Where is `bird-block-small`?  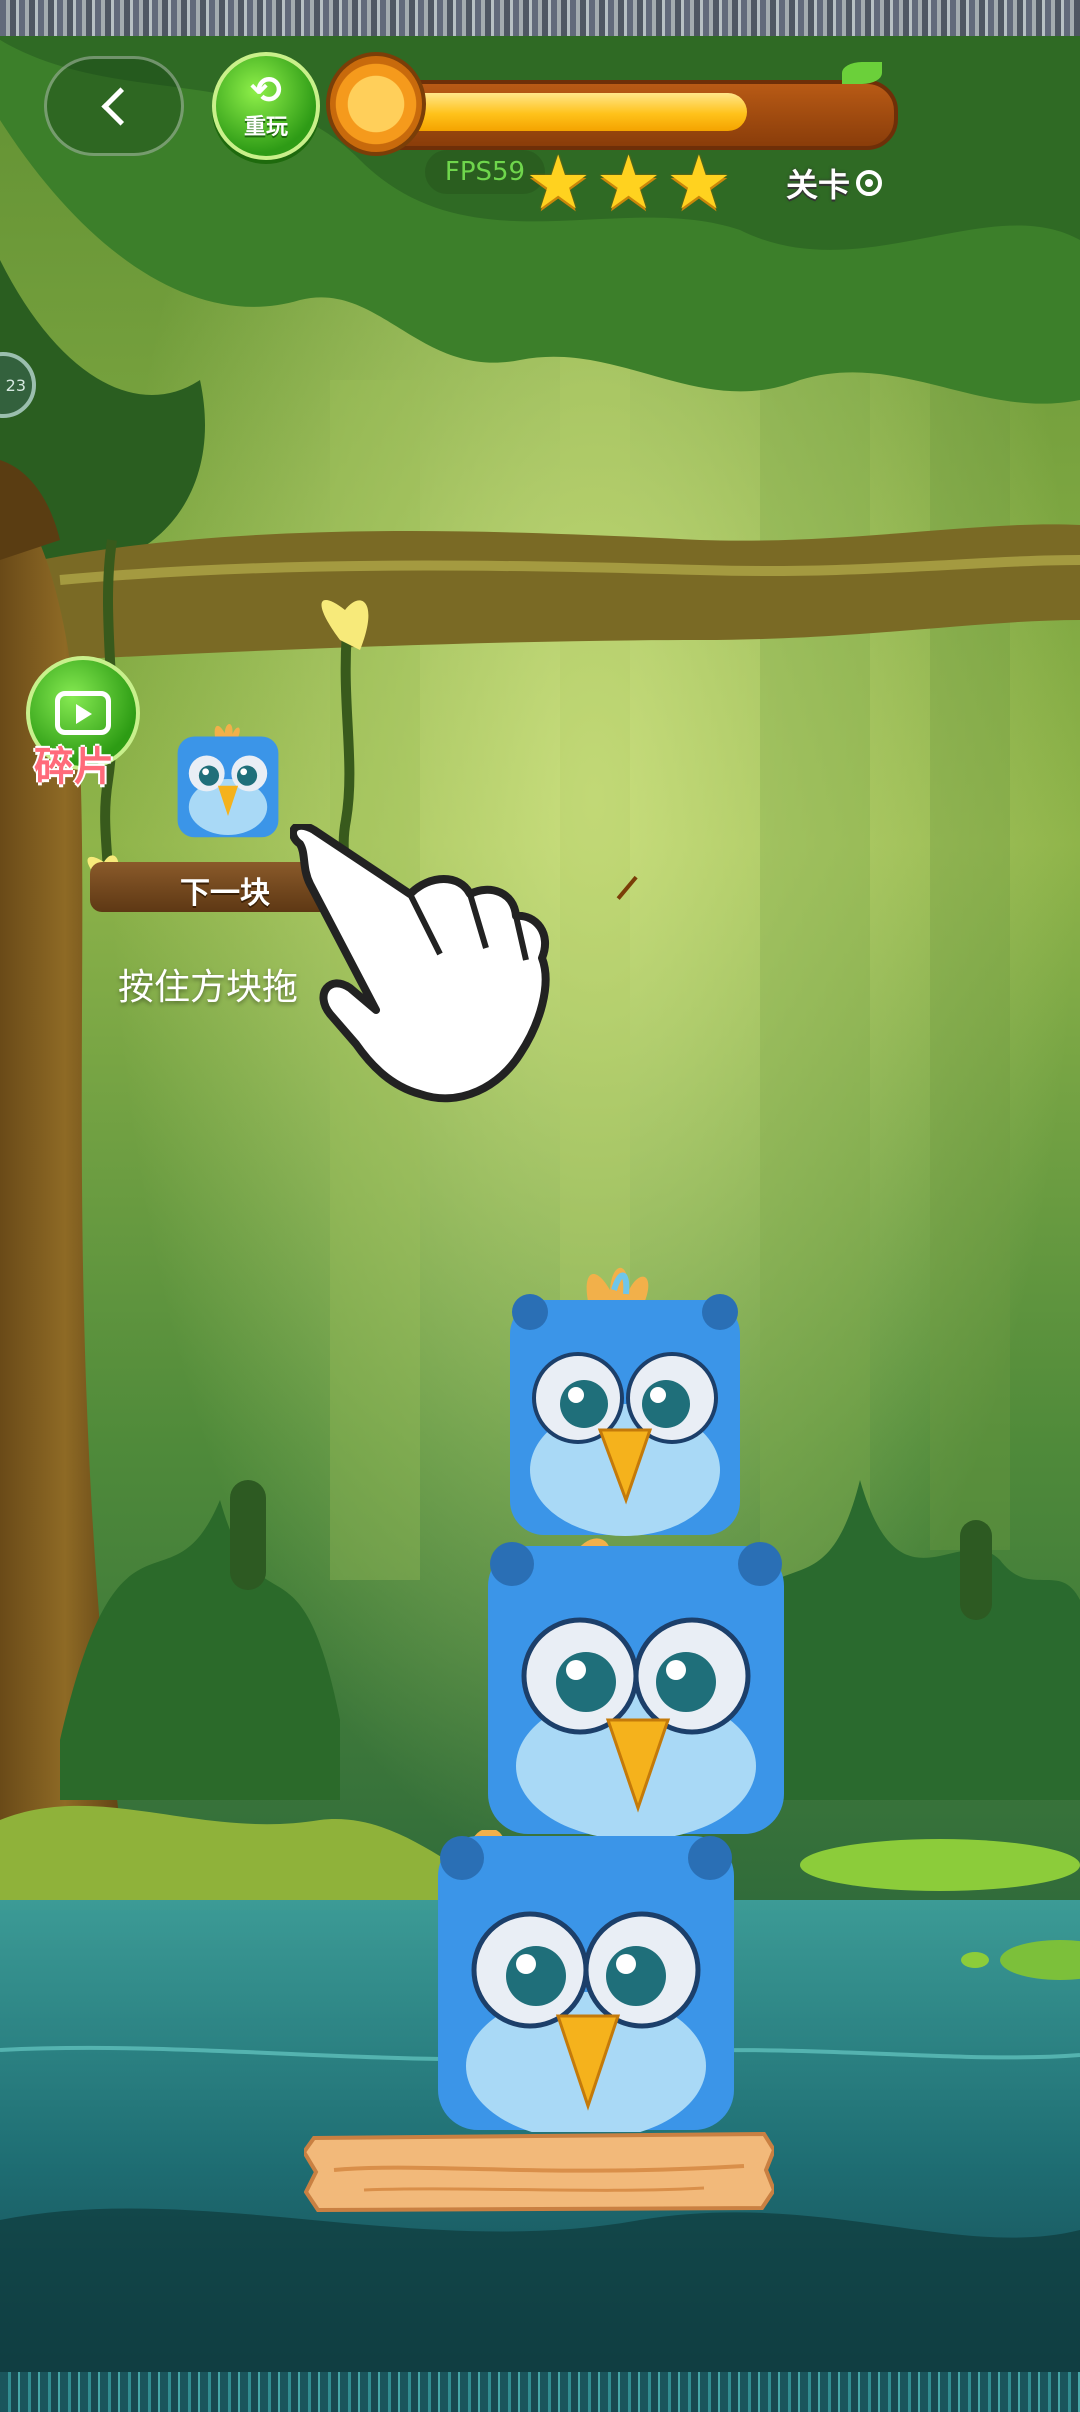 bird-block-small is located at coordinates (228, 780).